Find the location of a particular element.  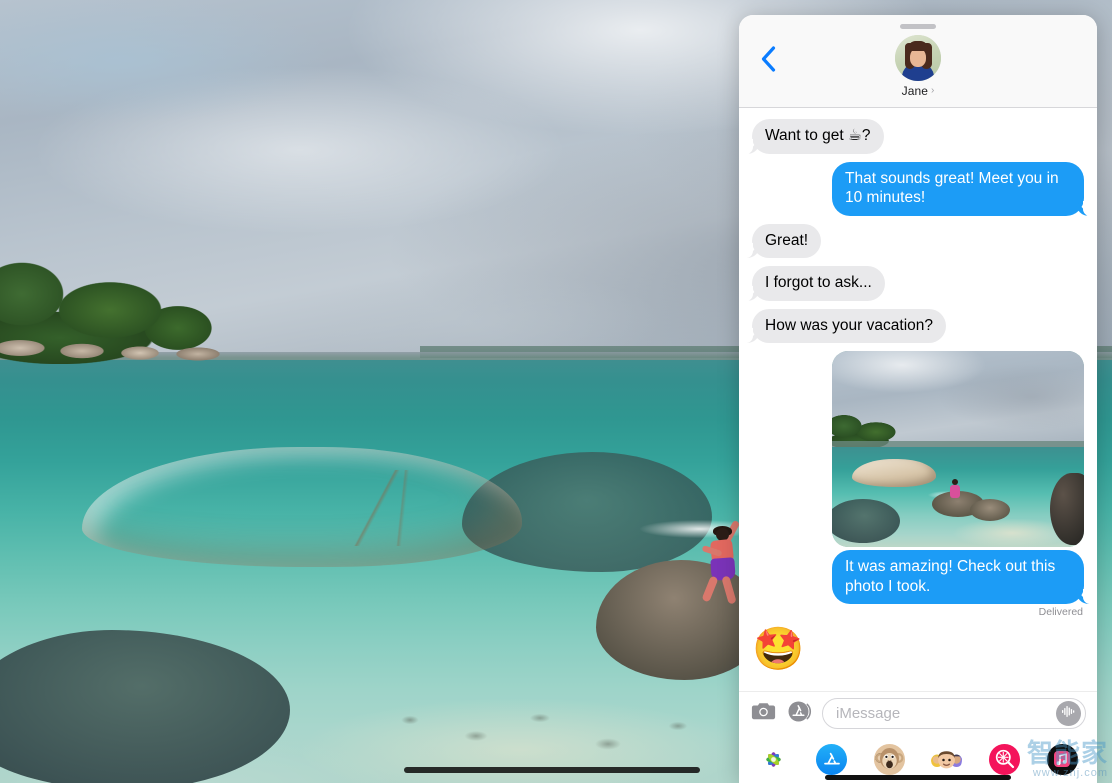

wallpaper-island-rocks is located at coordinates (125, 348).